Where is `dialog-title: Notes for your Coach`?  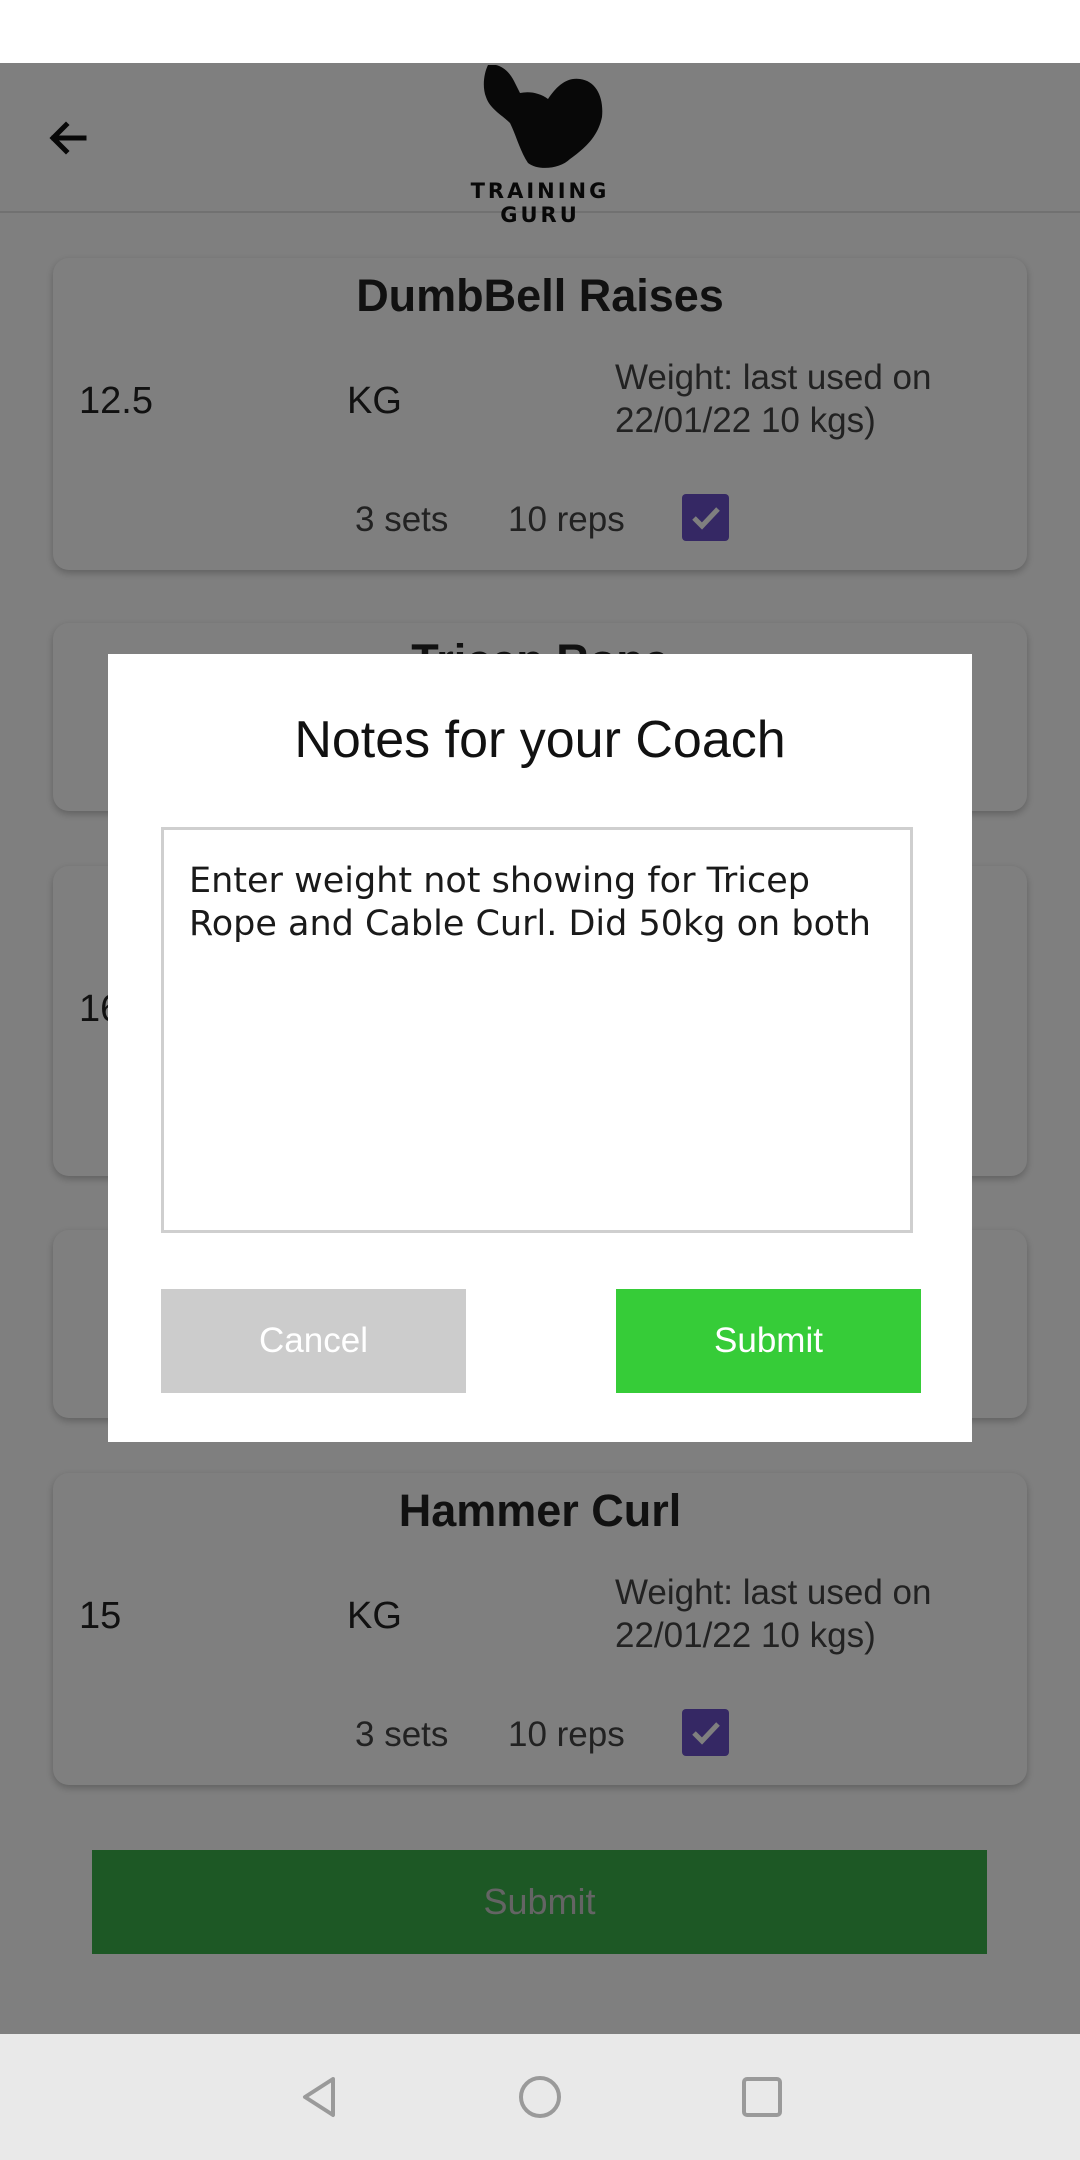 dialog-title: Notes for your Coach is located at coordinates (540, 740).